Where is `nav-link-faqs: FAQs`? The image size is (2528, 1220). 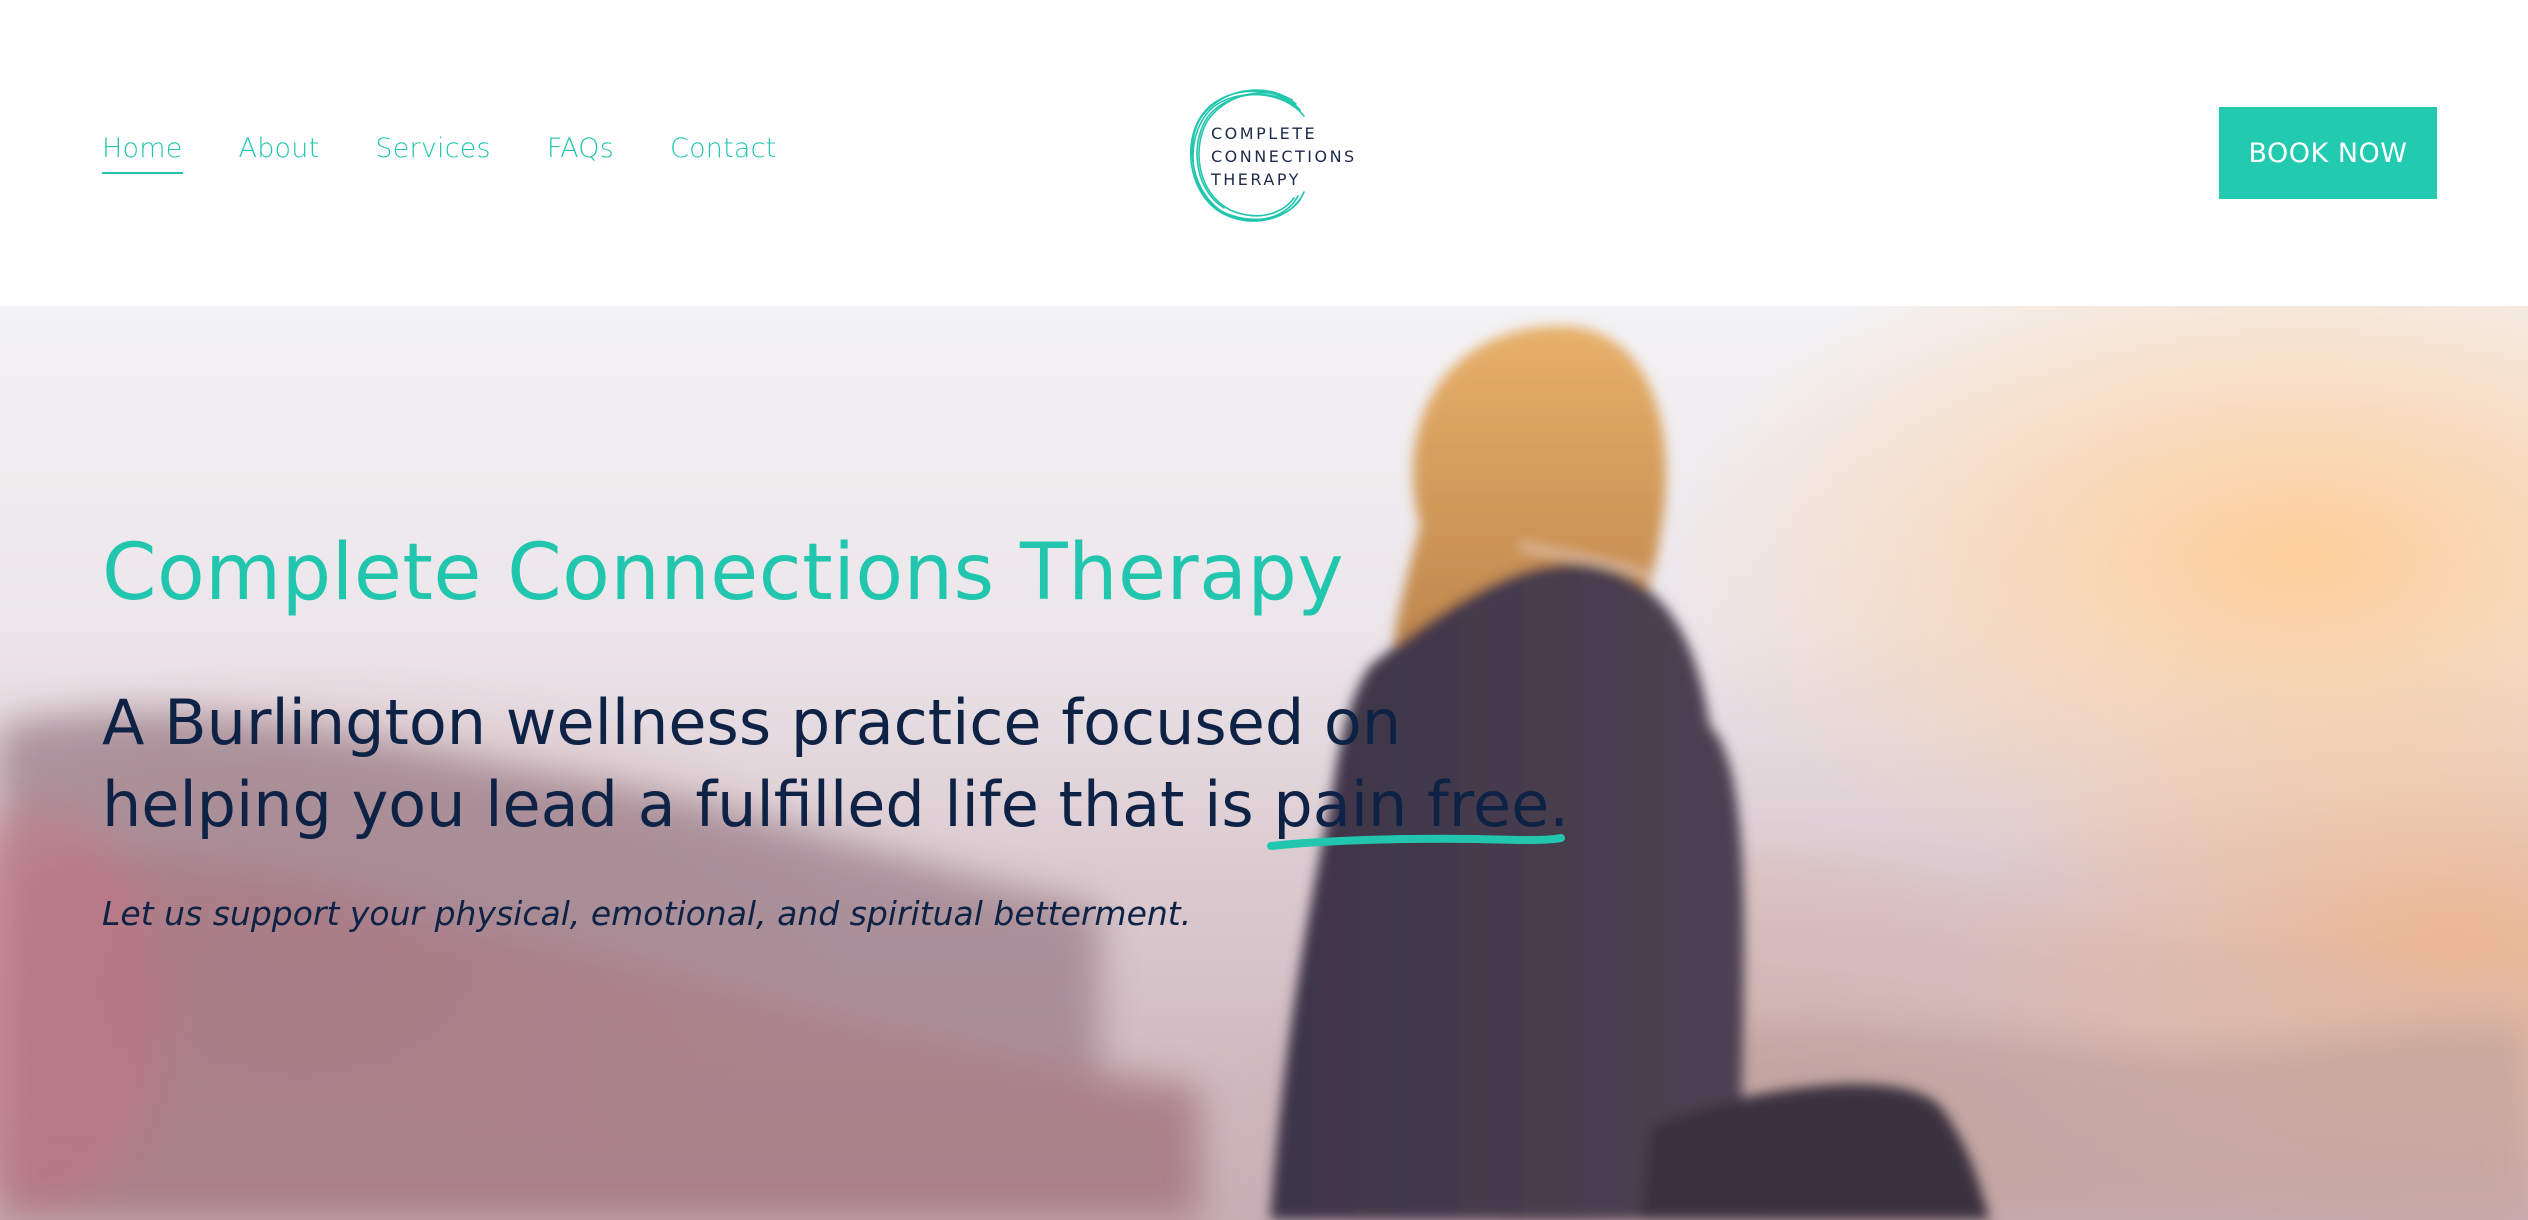 nav-link-faqs: FAQs is located at coordinates (580, 151).